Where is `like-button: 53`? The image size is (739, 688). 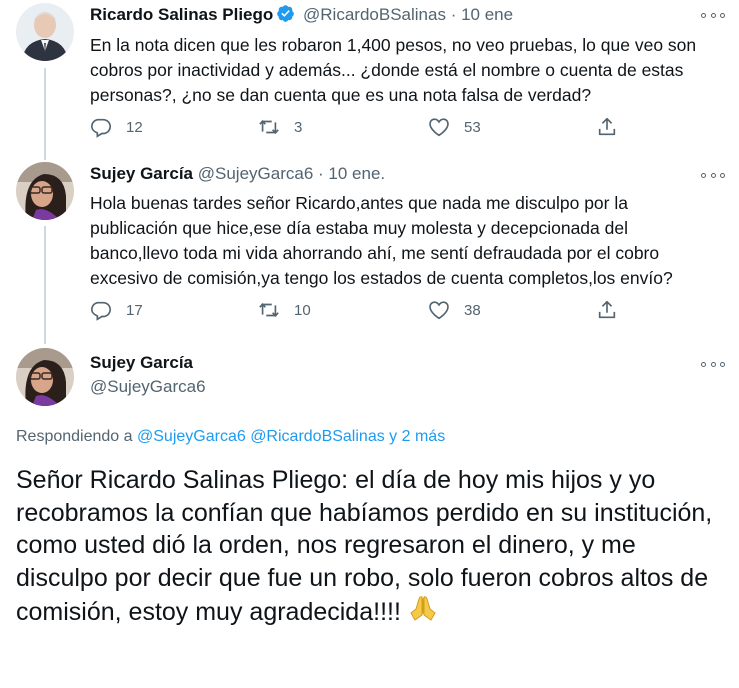 like-button: 53 is located at coordinates (454, 127).